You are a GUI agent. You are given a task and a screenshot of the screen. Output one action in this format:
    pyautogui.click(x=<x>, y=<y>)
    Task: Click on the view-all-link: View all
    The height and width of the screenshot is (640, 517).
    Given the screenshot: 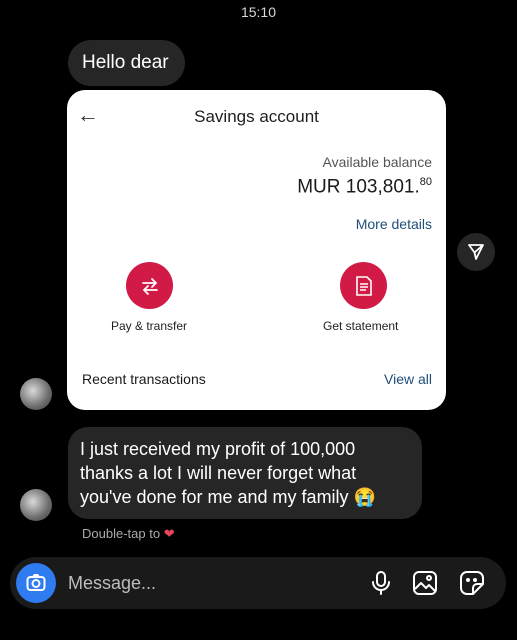 What is the action you would take?
    pyautogui.click(x=408, y=379)
    